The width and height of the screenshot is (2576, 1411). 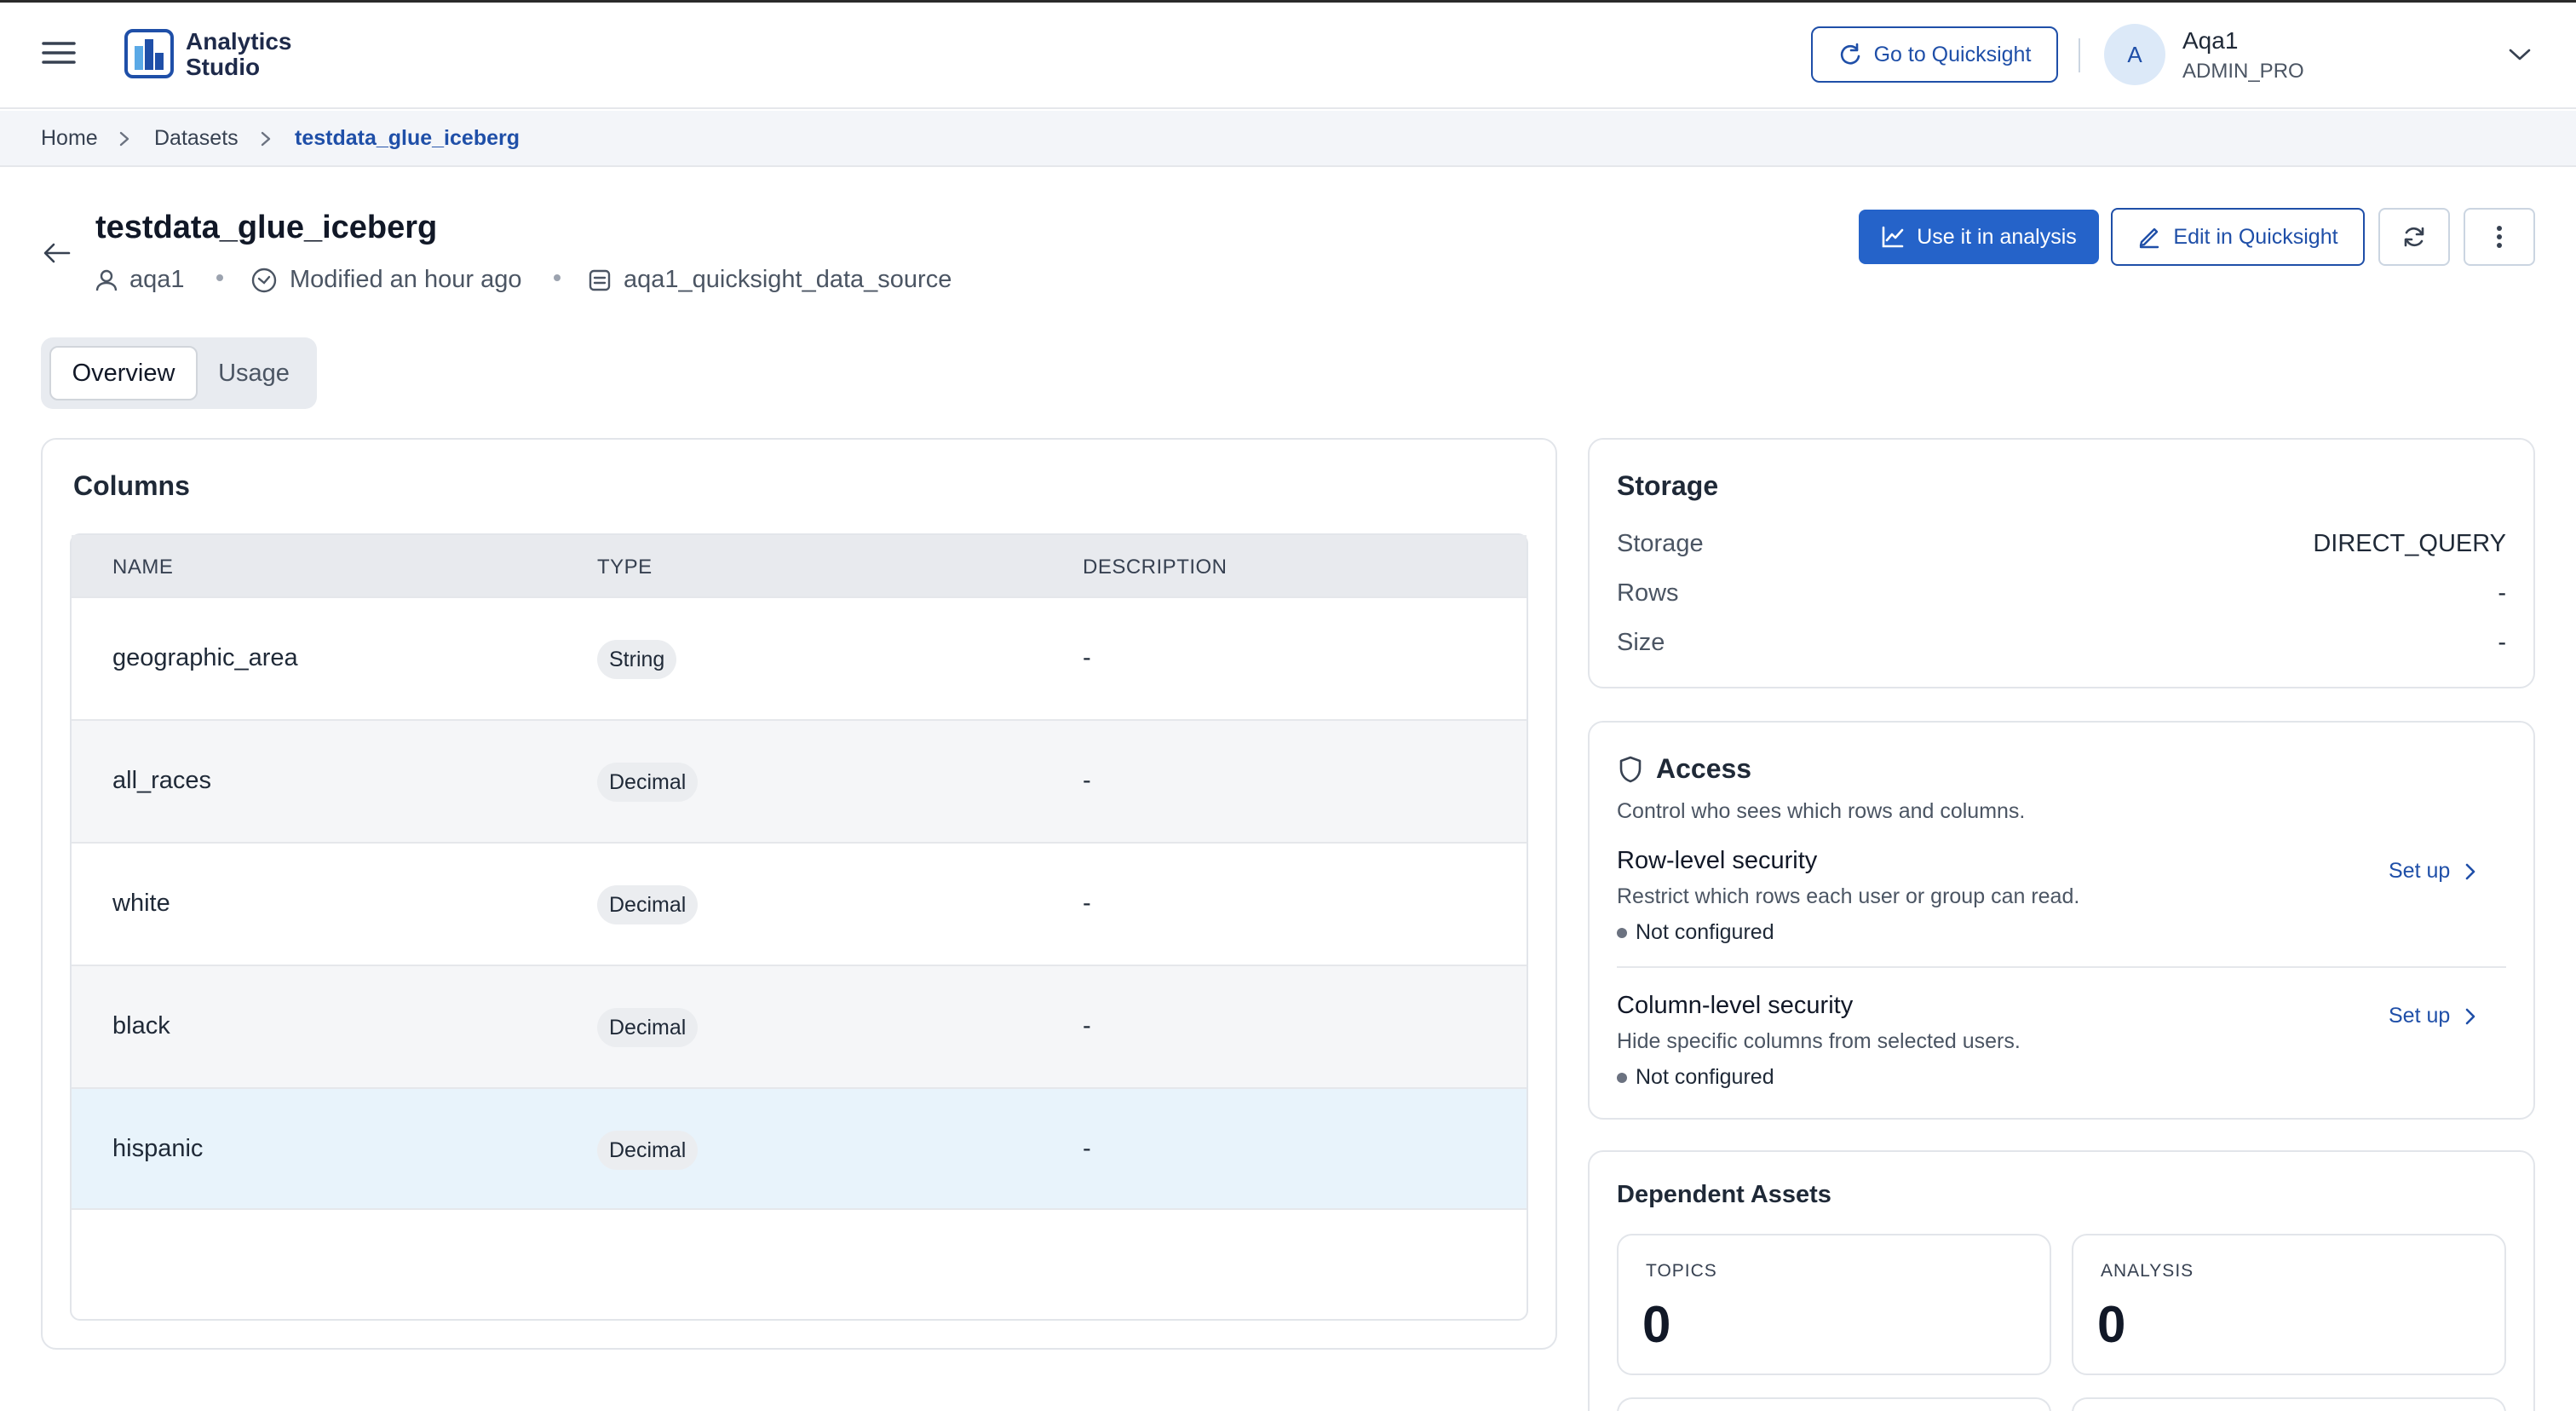 I want to click on shield-icon, so click(x=1631, y=769).